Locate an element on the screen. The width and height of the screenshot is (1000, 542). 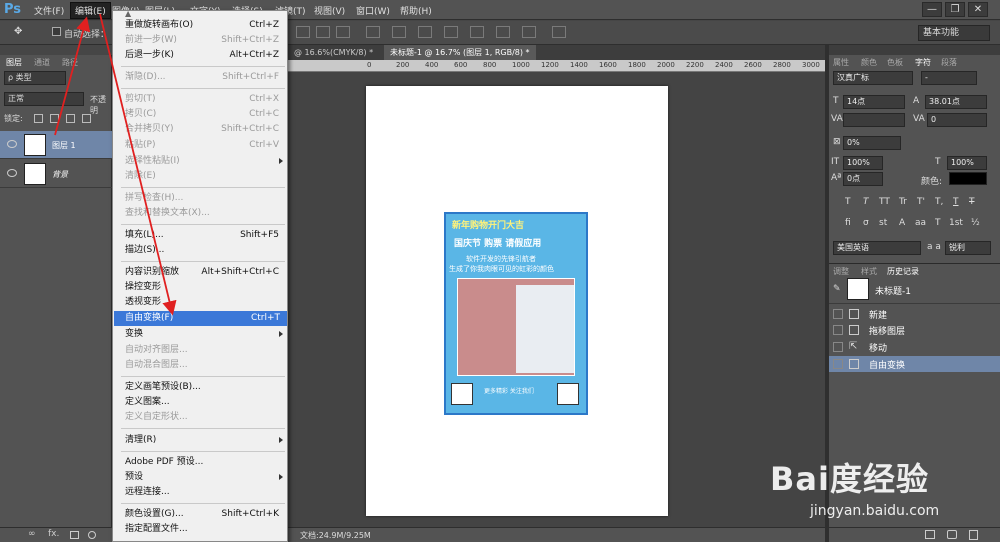
new-document-from-state-icon is located at coordinates (930, 534).